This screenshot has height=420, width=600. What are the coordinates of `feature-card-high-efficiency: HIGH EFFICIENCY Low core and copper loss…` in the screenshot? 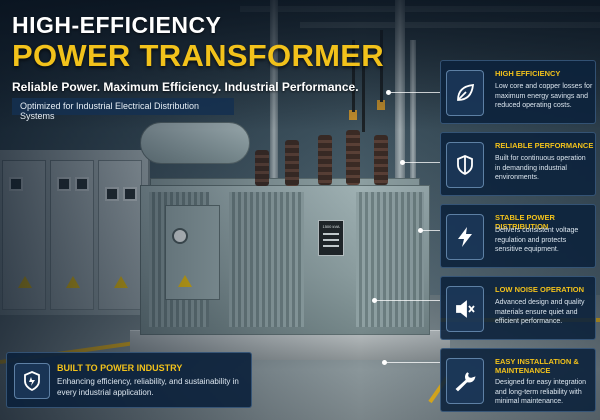 It's located at (518, 92).